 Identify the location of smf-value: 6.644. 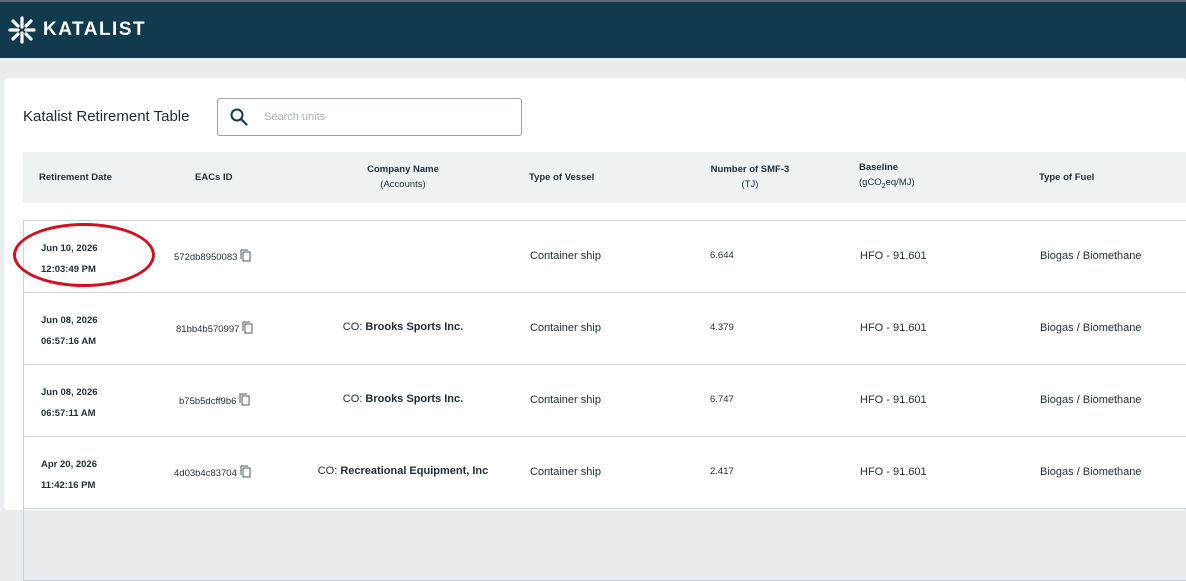
(722, 255).